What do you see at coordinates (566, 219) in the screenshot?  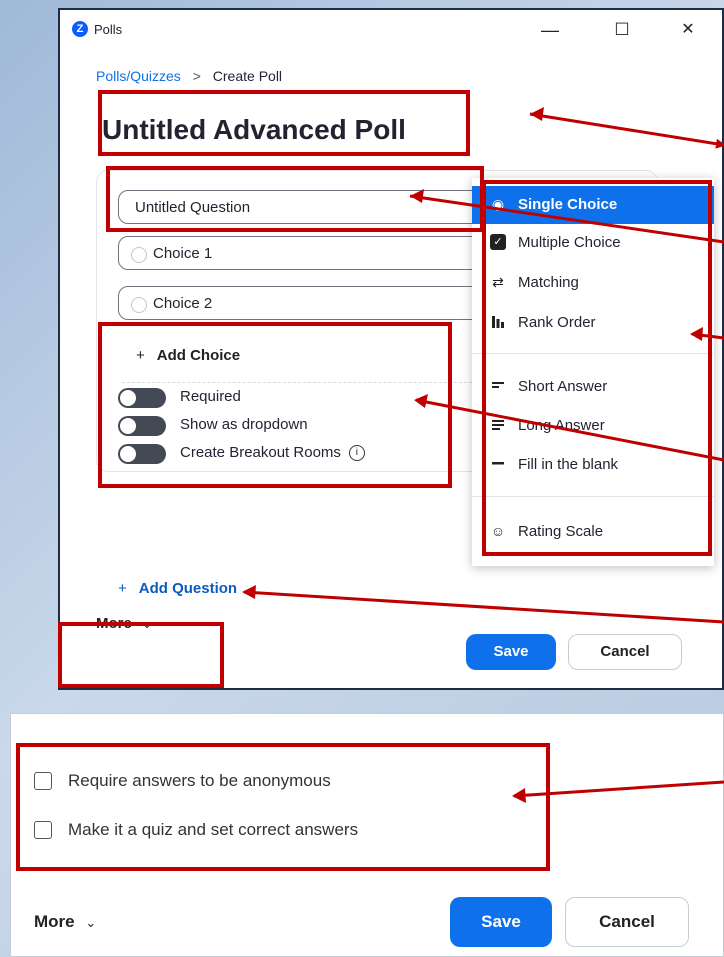 I see `arrow-question` at bounding box center [566, 219].